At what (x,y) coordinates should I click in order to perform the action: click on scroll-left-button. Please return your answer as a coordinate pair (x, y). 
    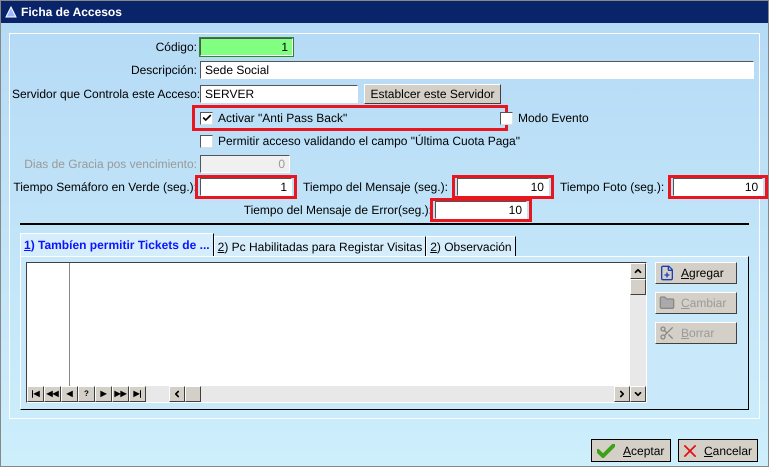
    Looking at the image, I should click on (177, 394).